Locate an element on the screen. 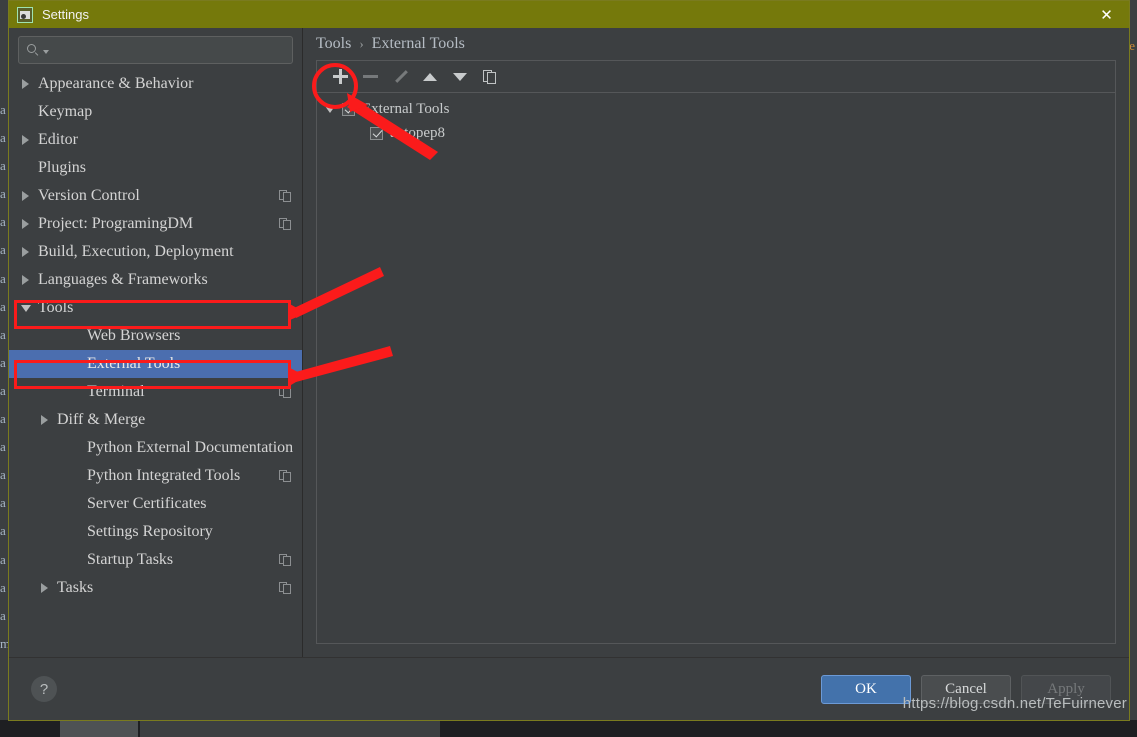 This screenshot has height=737, width=1137. ok-button: OK is located at coordinates (866, 689).